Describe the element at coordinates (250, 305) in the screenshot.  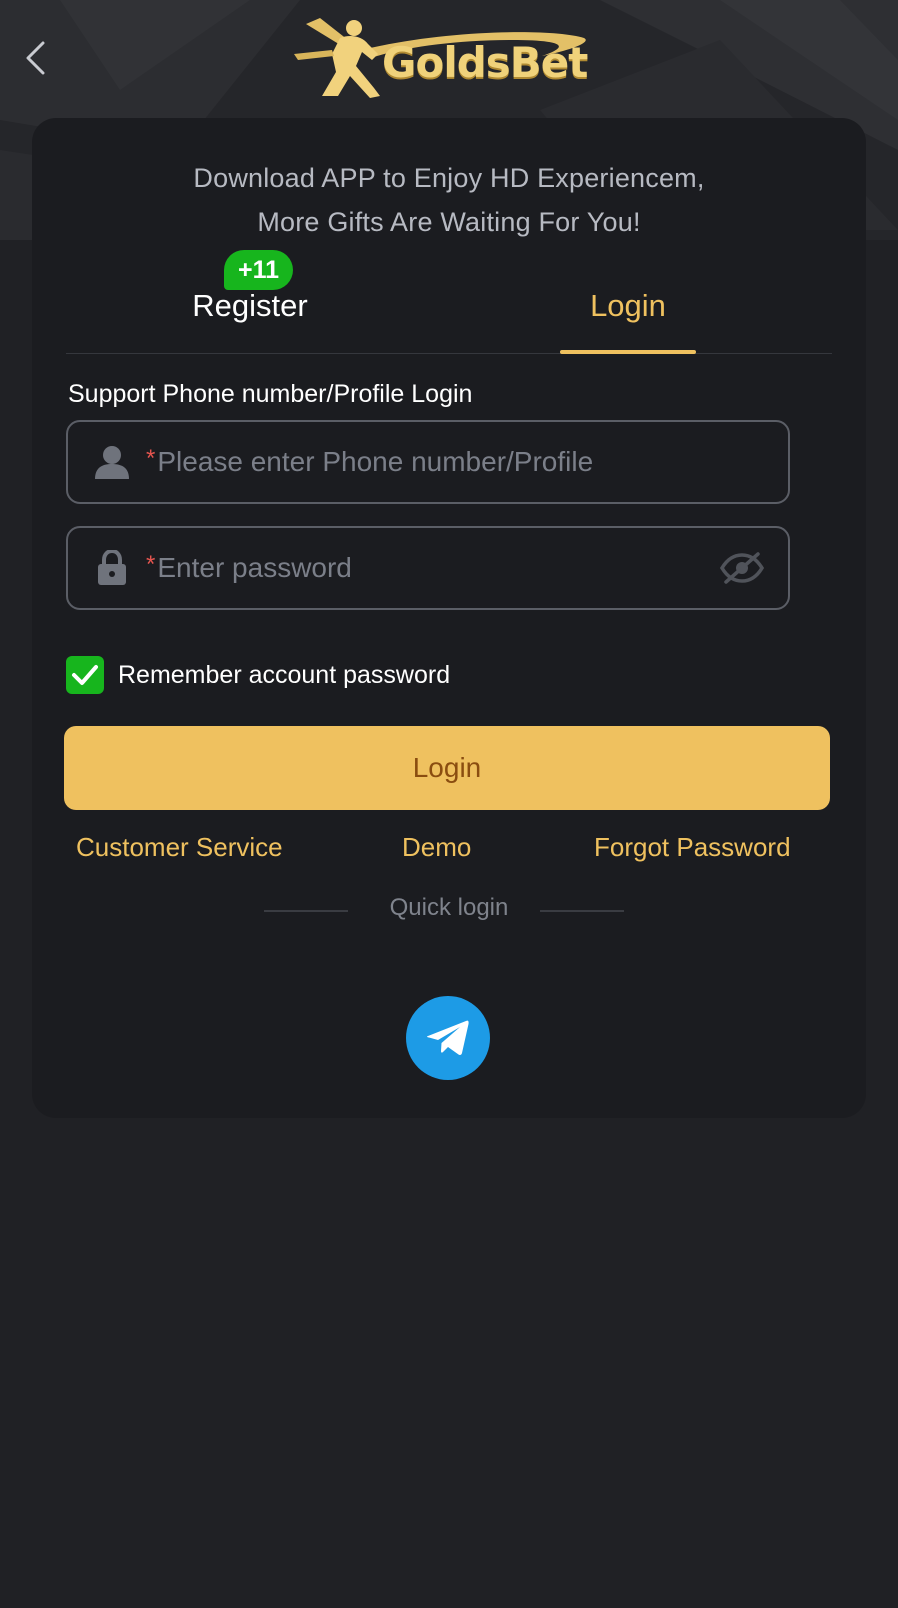
I see `tab-register-label: Register` at that location.